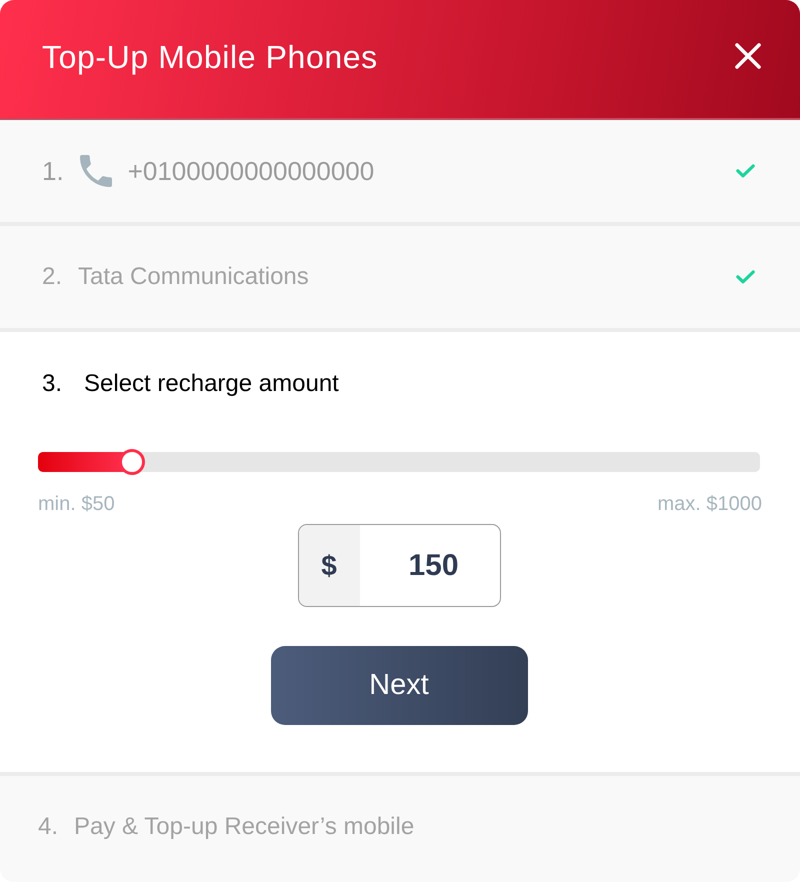  I want to click on min-amount-label: min. $50, so click(76, 504).